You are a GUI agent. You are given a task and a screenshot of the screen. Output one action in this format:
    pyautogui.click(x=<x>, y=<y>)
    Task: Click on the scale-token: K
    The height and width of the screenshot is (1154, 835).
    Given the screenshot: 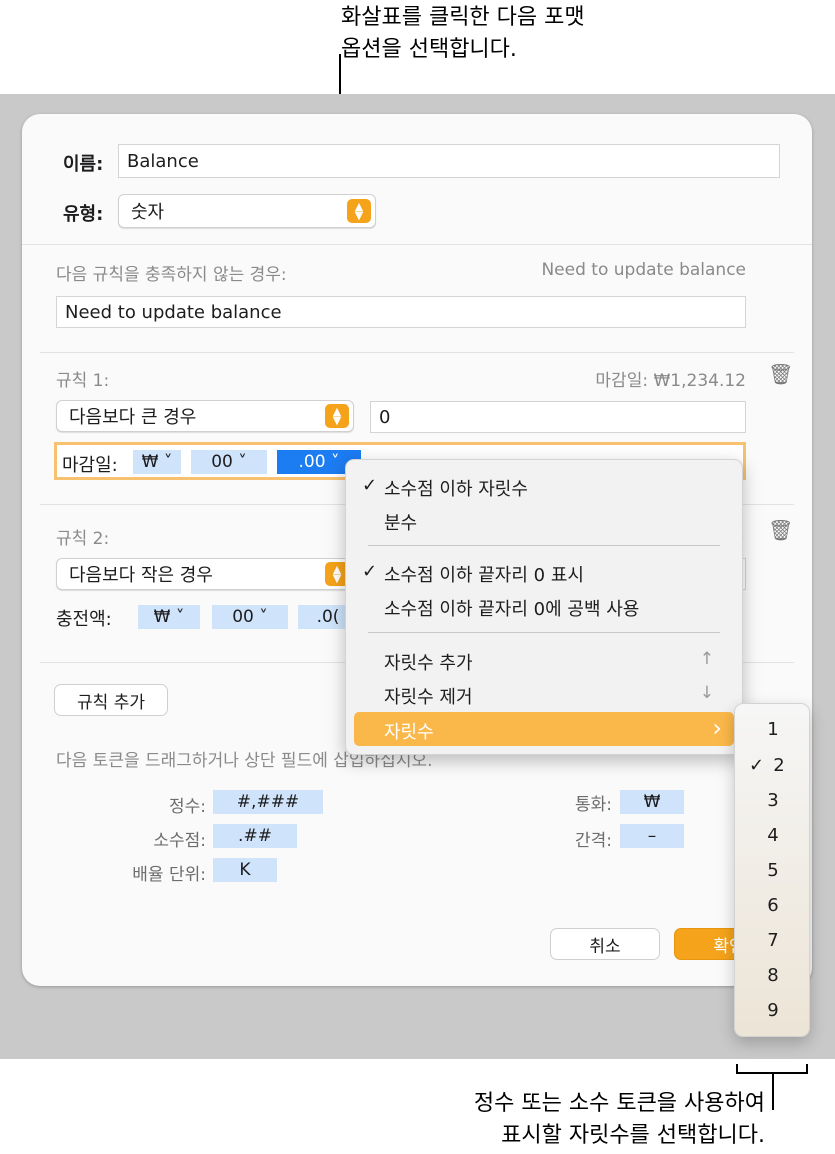 What is the action you would take?
    pyautogui.click(x=245, y=870)
    